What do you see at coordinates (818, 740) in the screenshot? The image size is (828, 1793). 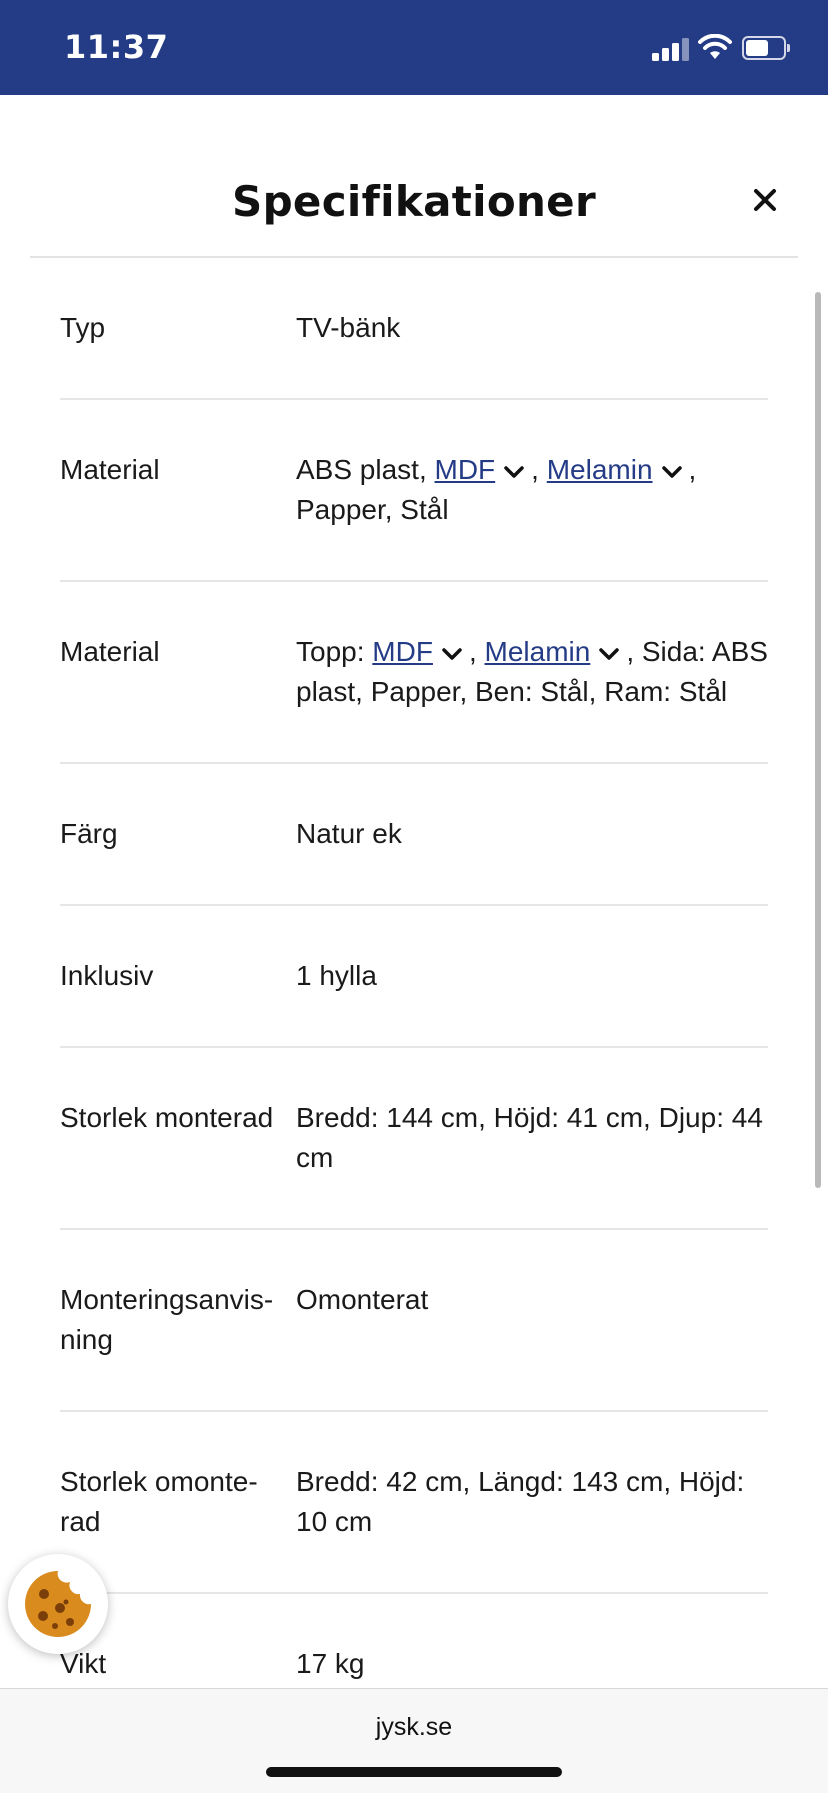 I see `scrollbar` at bounding box center [818, 740].